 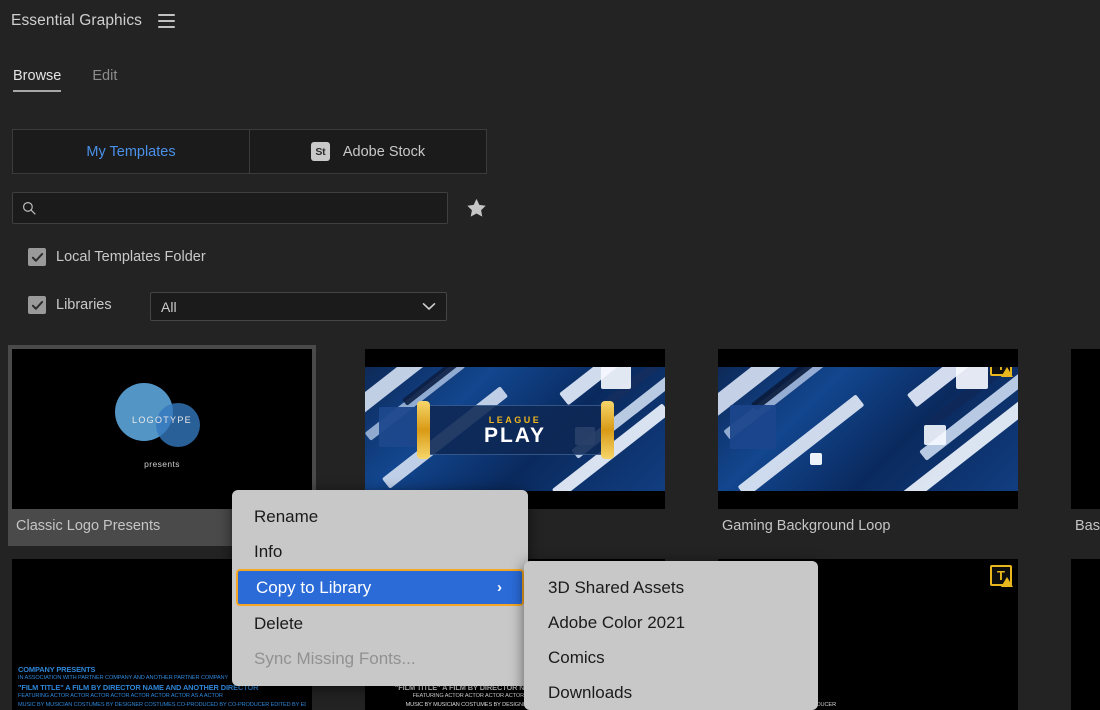 I want to click on menu-item-rename: Rename, so click(x=380, y=516).